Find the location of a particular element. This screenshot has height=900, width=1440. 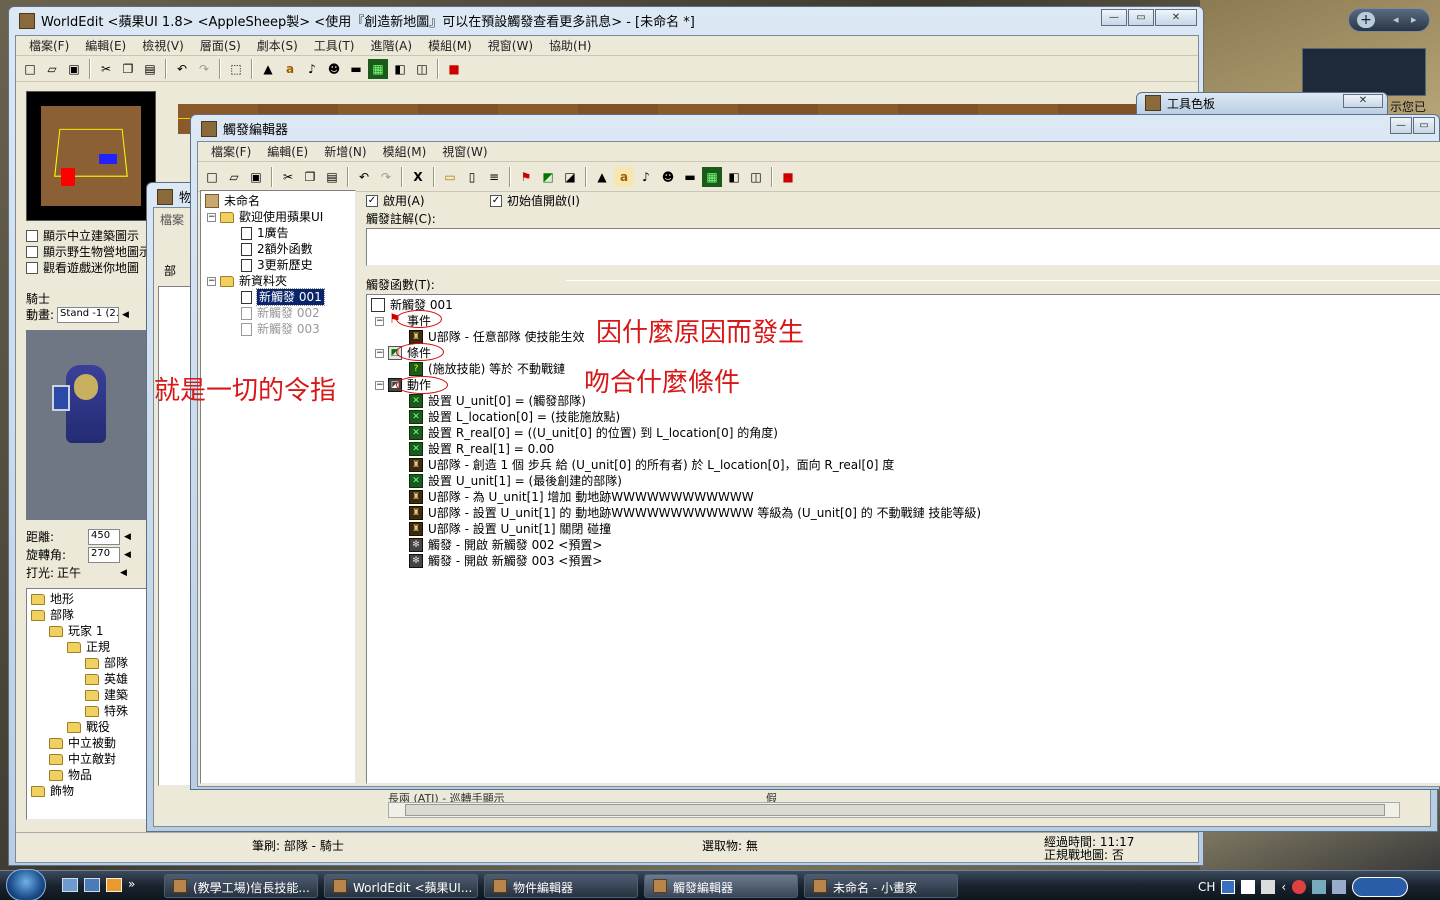

next-gadget-icon: ▸ is located at coordinates (1414, 19).